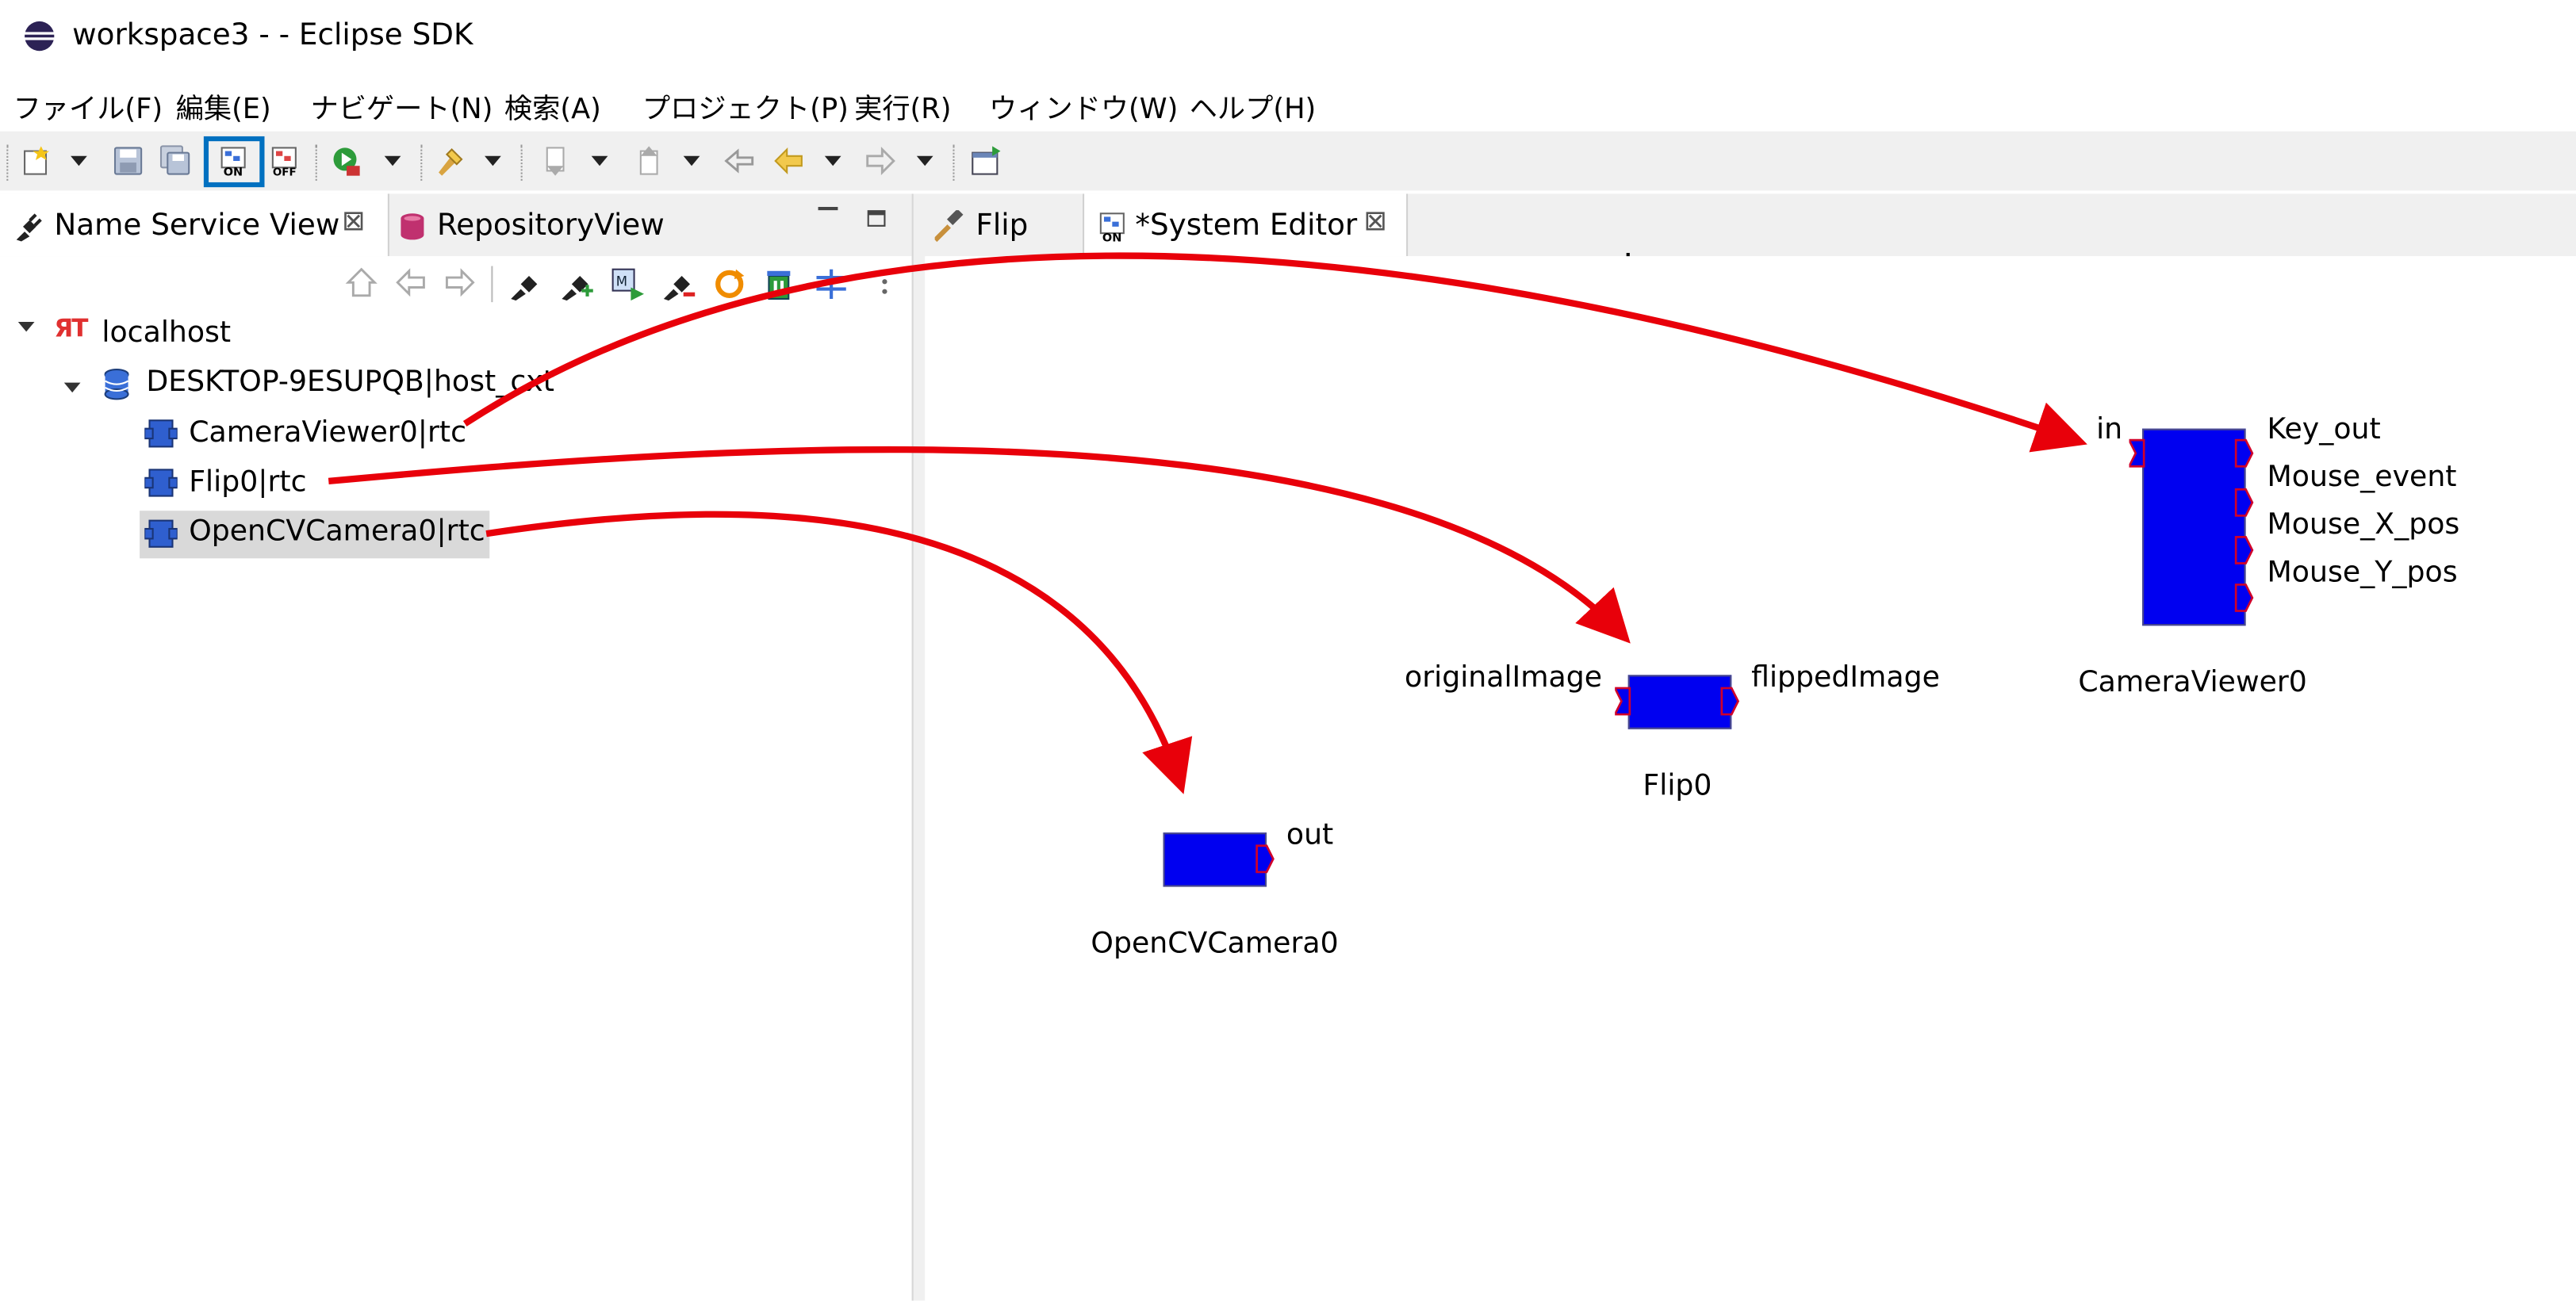 The image size is (2576, 1301). What do you see at coordinates (876, 218) in the screenshot?
I see `maximize-icon` at bounding box center [876, 218].